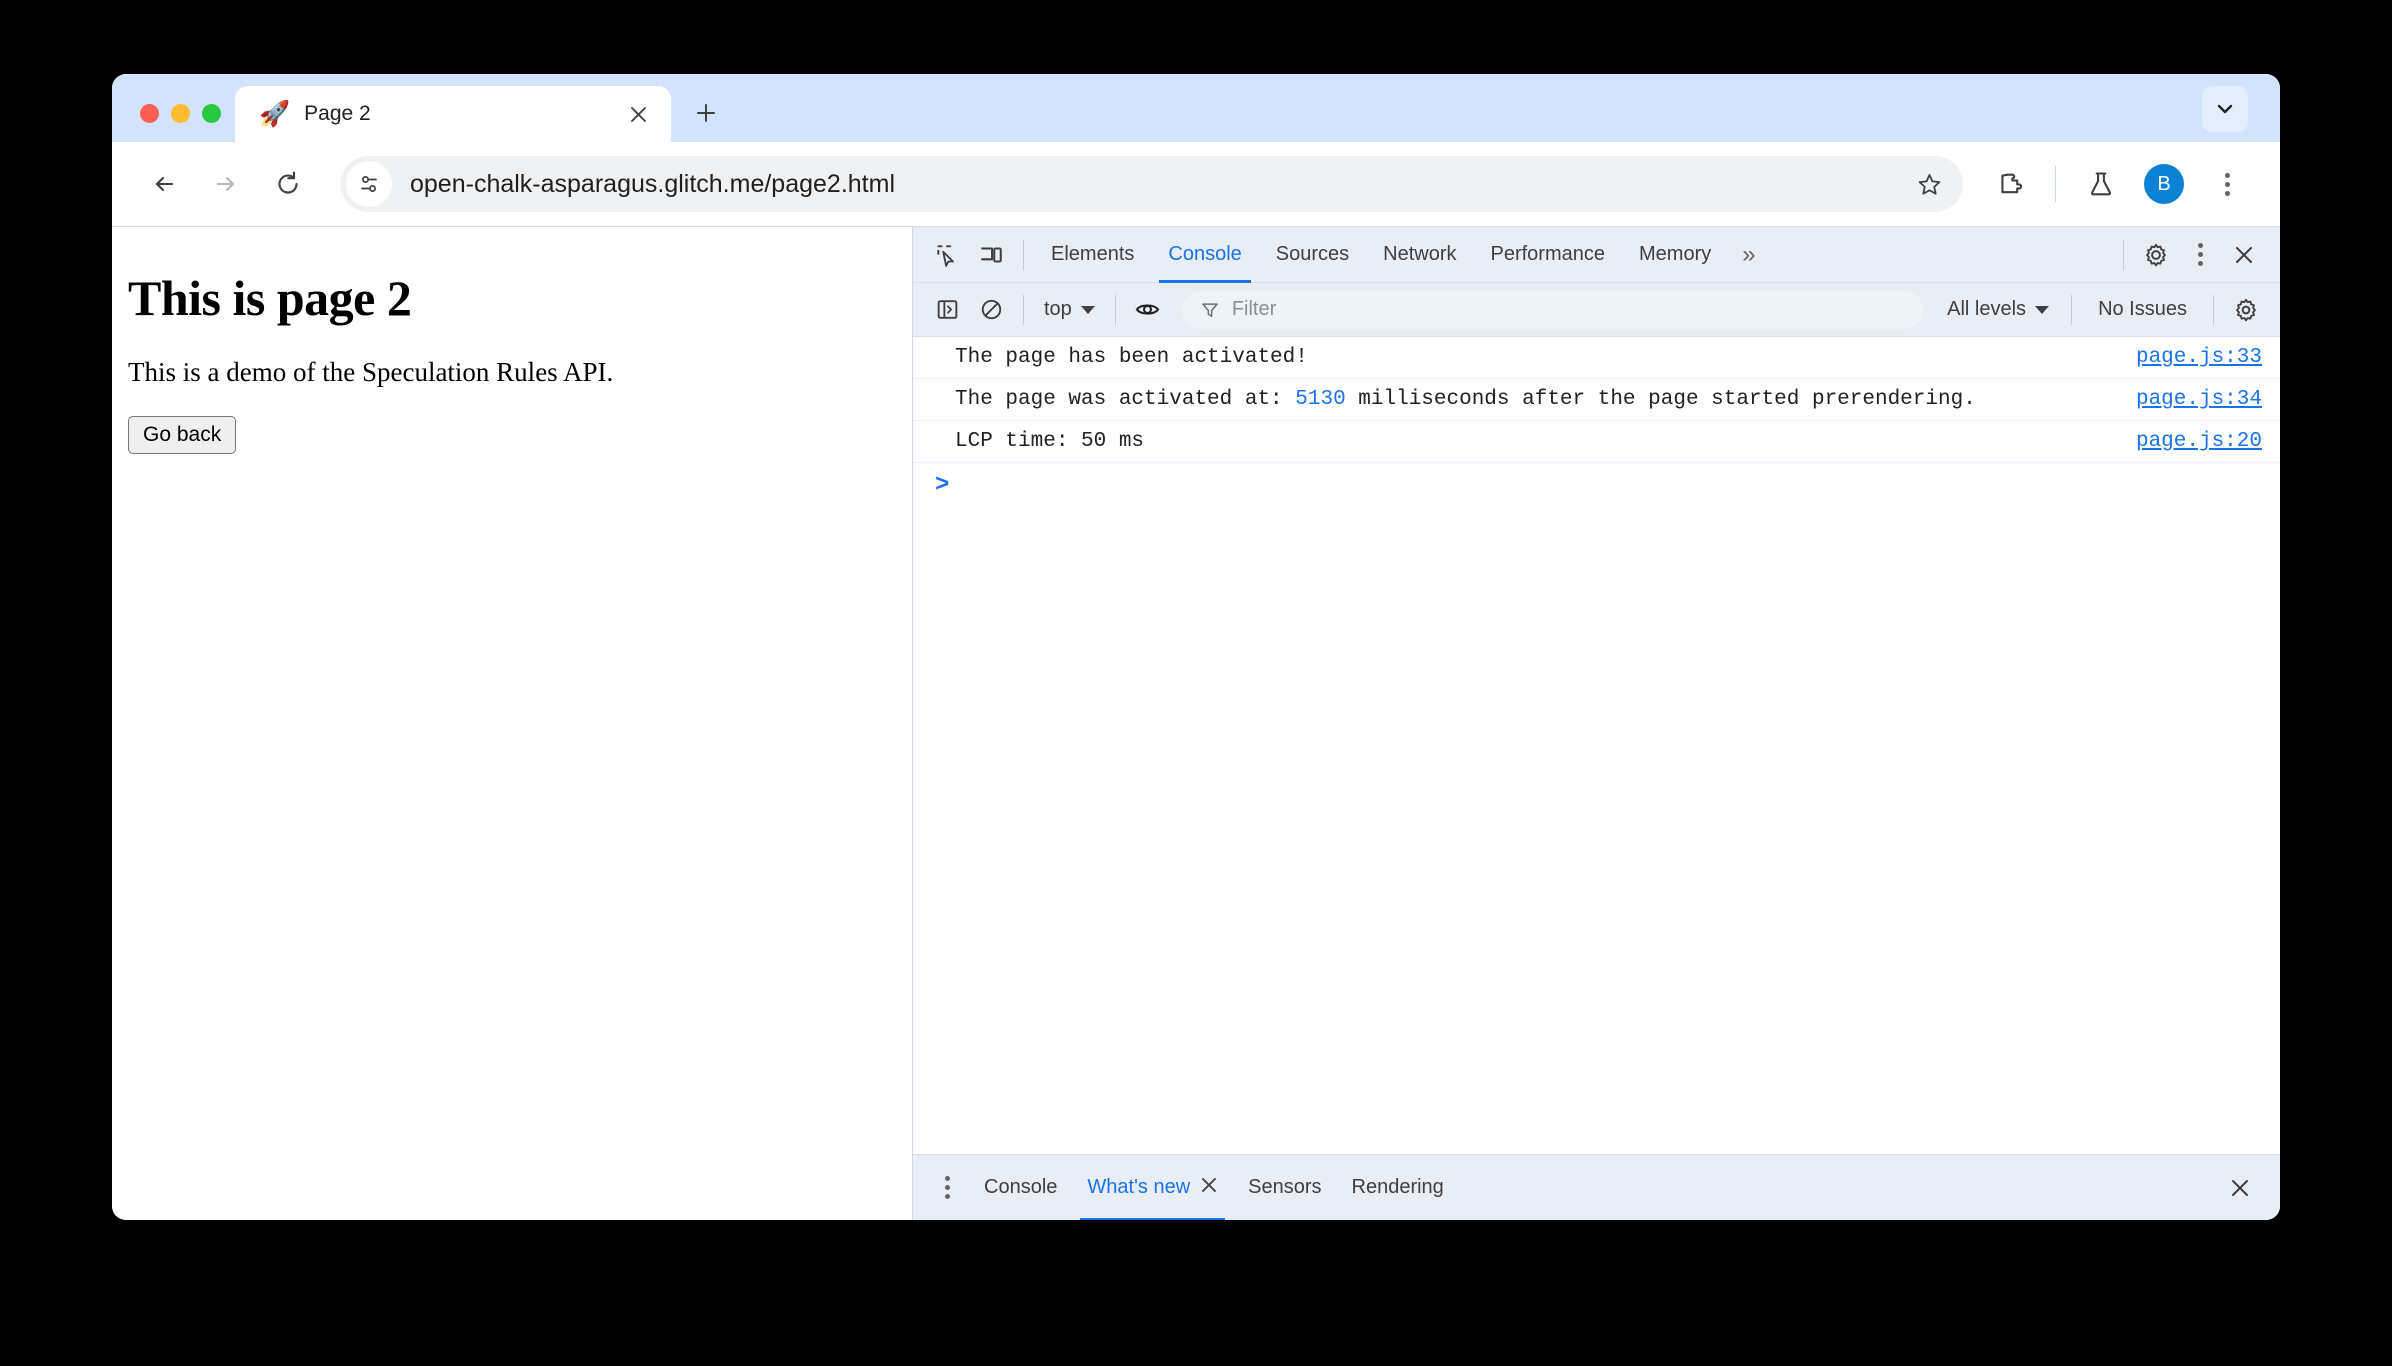 This screenshot has height=1366, width=2392. Describe the element at coordinates (947, 310) in the screenshot. I see `console-sidebar-toggle-icon` at that location.